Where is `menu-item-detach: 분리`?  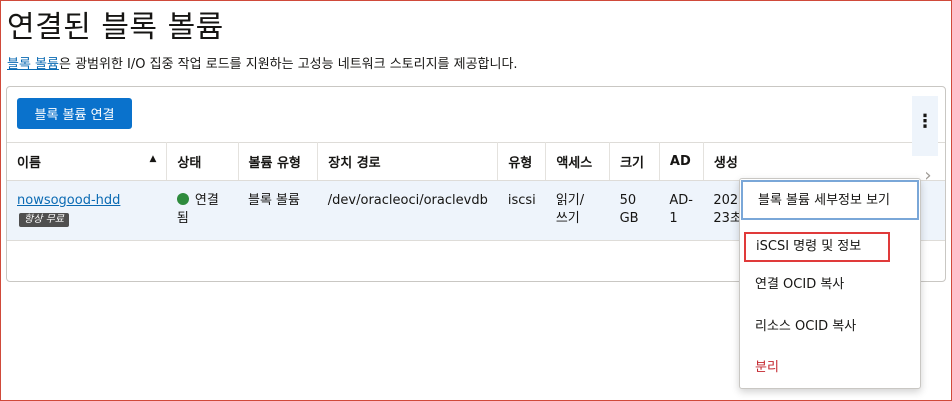
menu-item-detach: 분리 is located at coordinates (830, 368).